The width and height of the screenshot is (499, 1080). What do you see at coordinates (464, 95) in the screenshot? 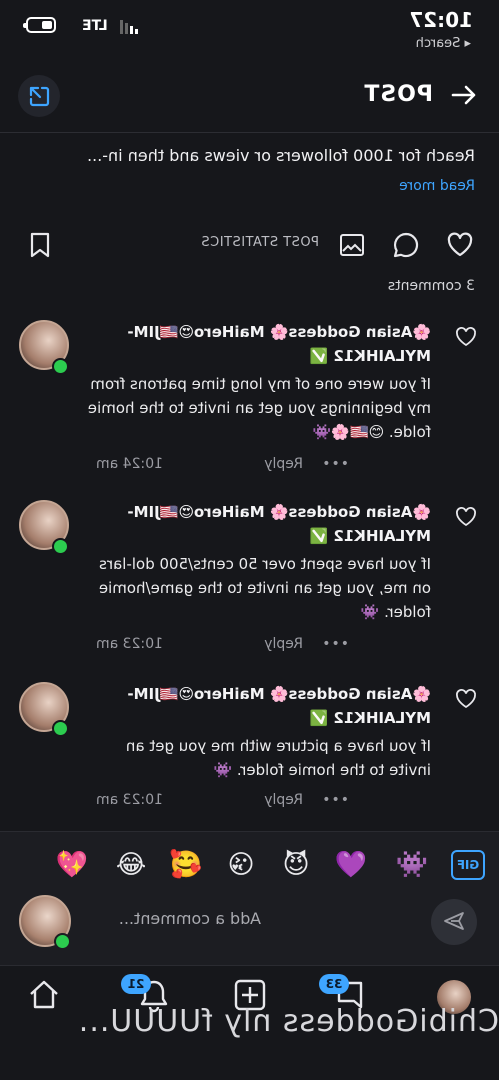
I see `back-arrow-icon` at bounding box center [464, 95].